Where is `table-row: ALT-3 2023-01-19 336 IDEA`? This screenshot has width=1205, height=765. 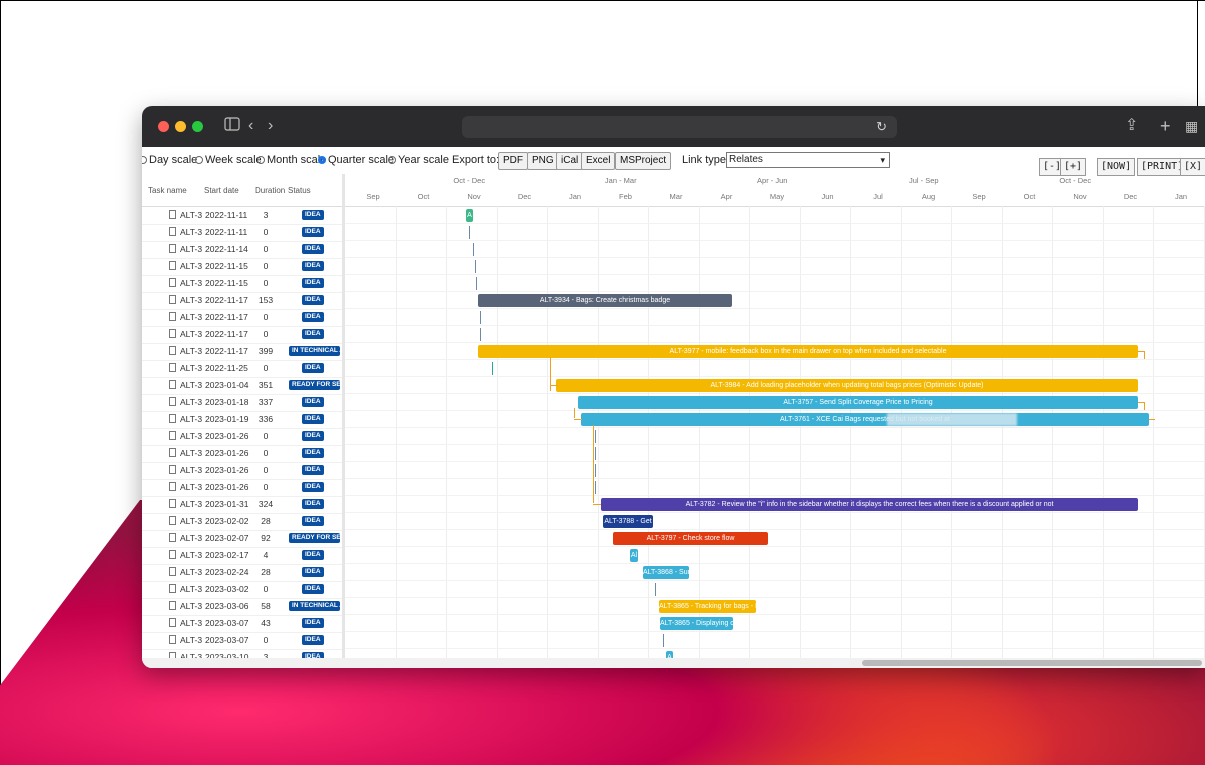
table-row: ALT-3 2023-01-19 336 IDEA is located at coordinates (242, 420).